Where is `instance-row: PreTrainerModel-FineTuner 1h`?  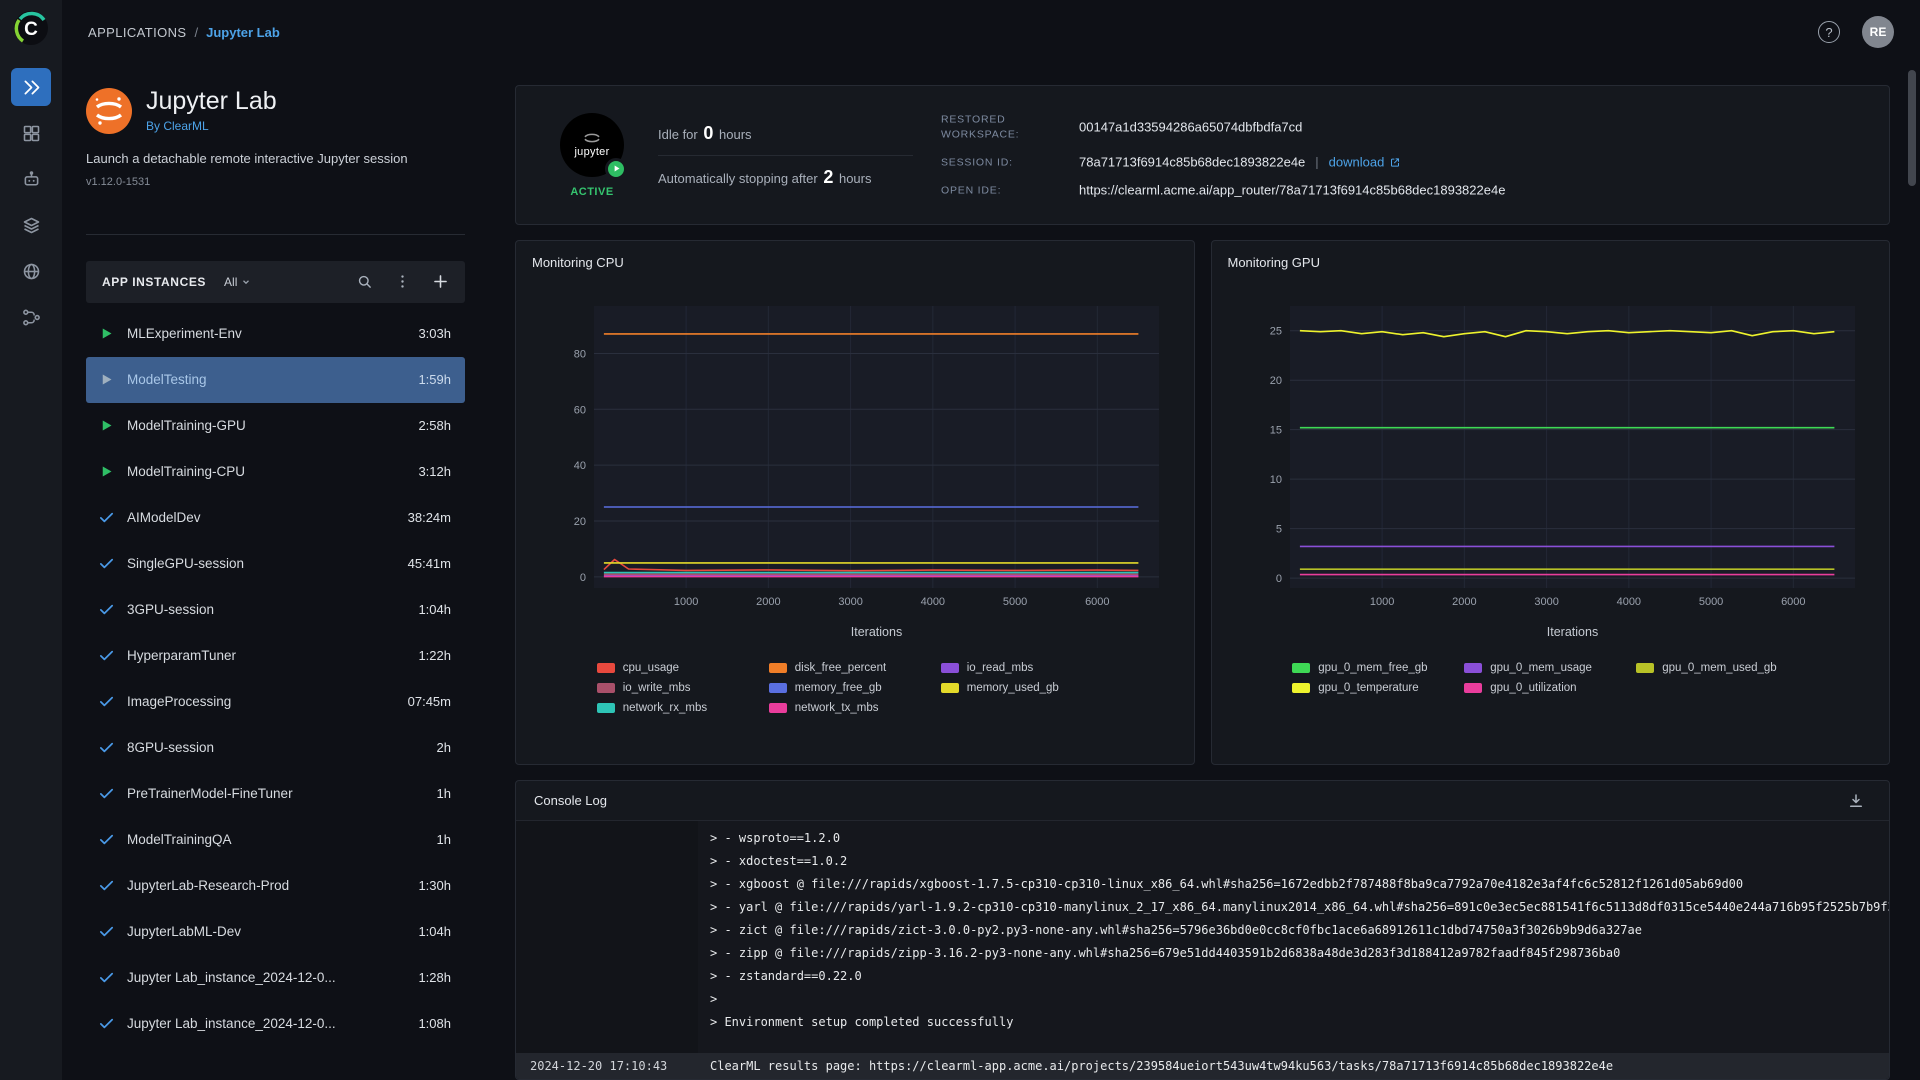
instance-row: PreTrainerModel-FineTuner 1h is located at coordinates (275, 794).